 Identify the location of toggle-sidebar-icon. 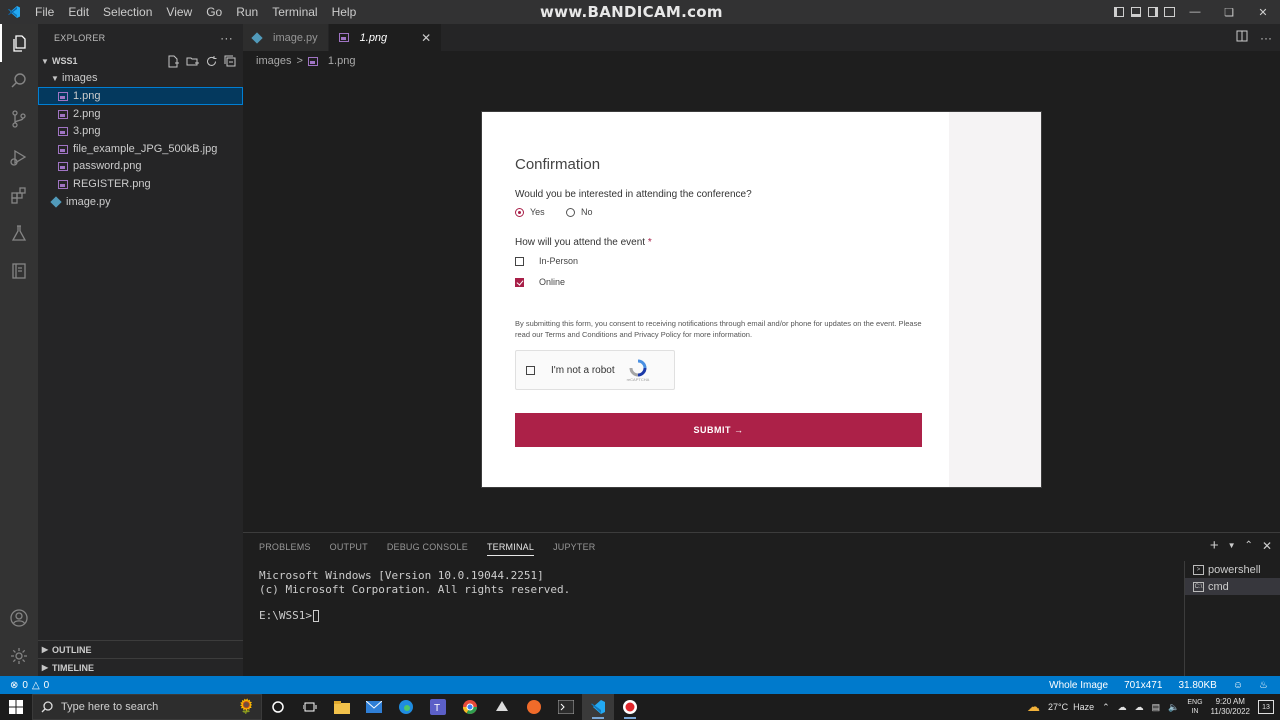
(1118, 12).